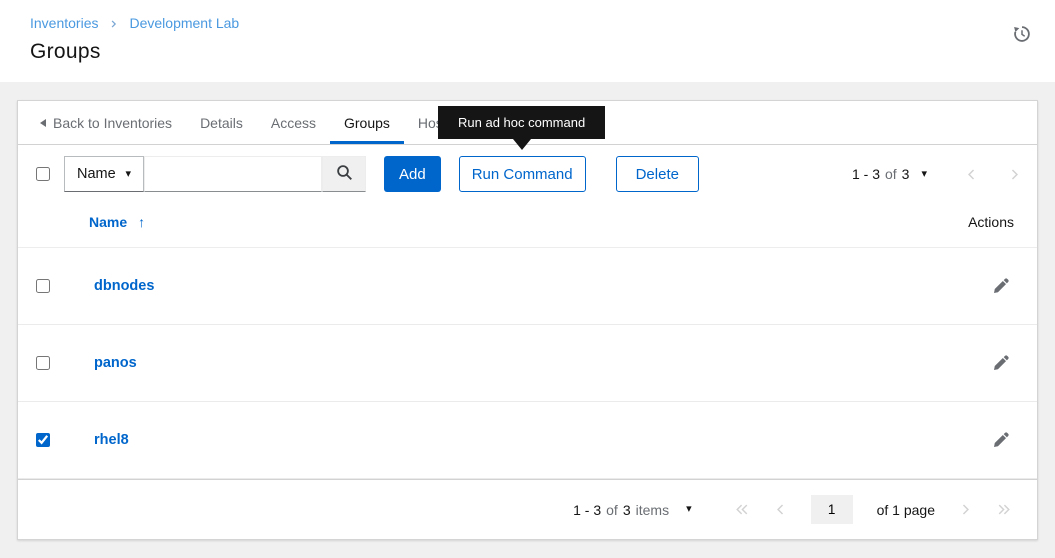 The width and height of the screenshot is (1055, 558). What do you see at coordinates (632, 509) in the screenshot?
I see `items-summary: 1 - 3 of 3 items ▾` at bounding box center [632, 509].